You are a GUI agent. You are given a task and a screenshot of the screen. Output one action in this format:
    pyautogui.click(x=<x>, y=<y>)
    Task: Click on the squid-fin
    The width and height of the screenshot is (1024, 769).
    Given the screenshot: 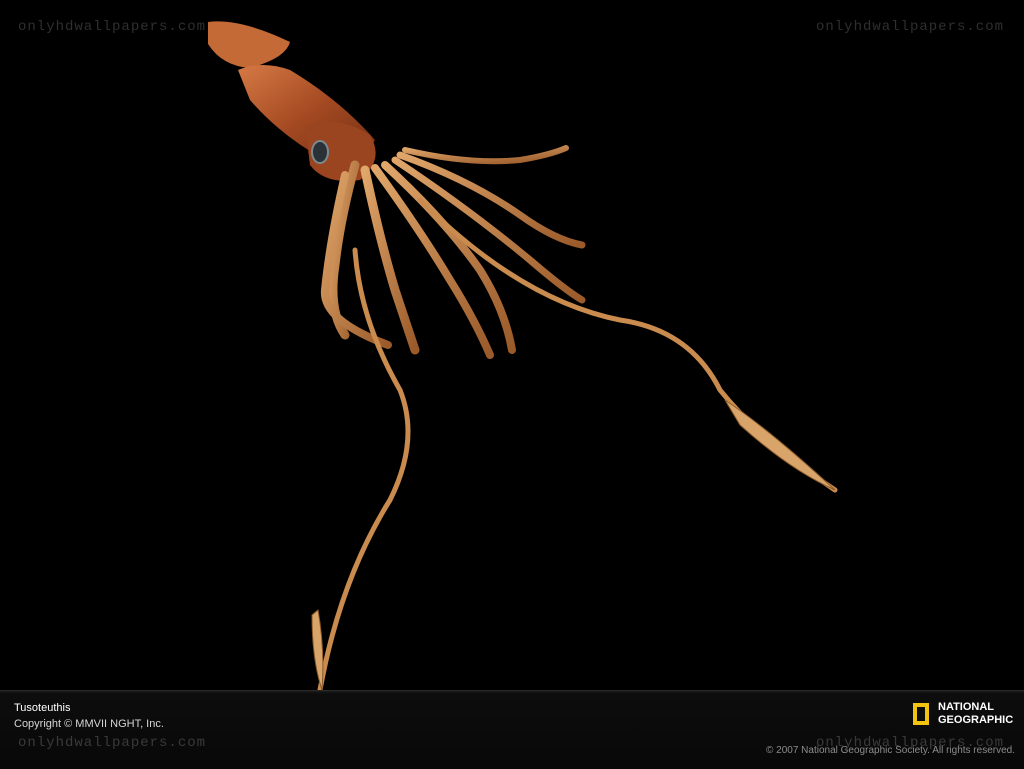 What is the action you would take?
    pyautogui.click(x=249, y=44)
    